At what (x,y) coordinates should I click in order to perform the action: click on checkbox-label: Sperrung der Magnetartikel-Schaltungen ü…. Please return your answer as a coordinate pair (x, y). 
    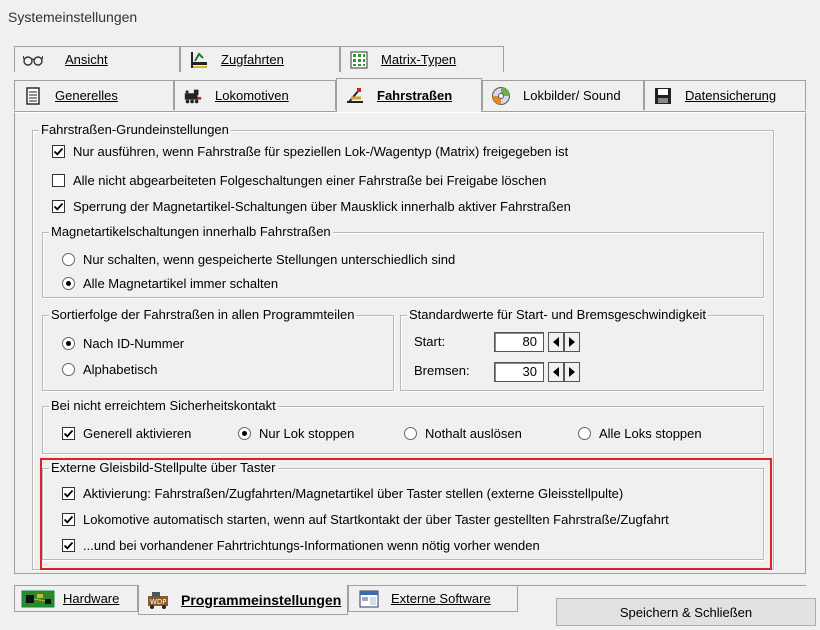
    Looking at the image, I should click on (322, 206).